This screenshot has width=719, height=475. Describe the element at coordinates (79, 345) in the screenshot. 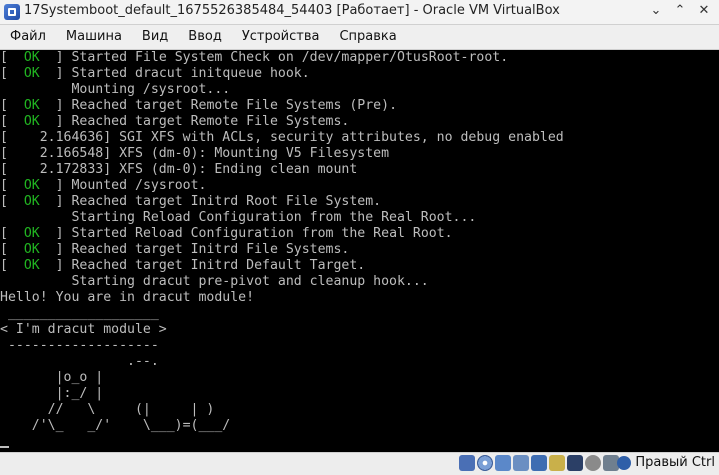

I see `console-text: -------------------` at that location.